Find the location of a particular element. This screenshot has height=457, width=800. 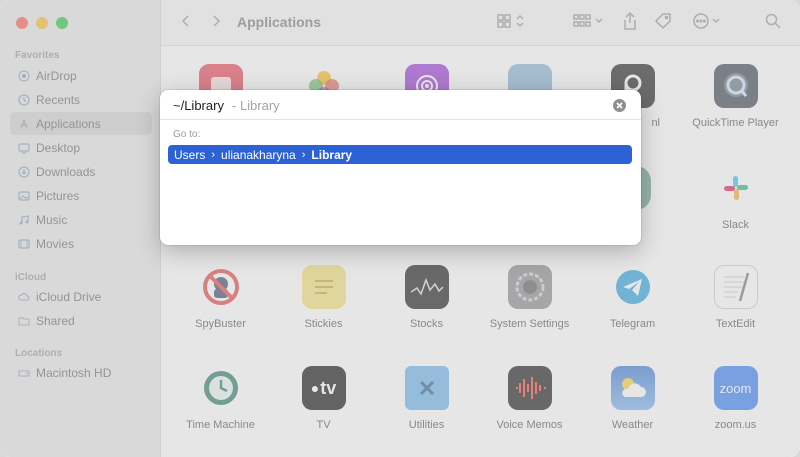

sidebar-item-movies: Movies is located at coordinates (81, 243).